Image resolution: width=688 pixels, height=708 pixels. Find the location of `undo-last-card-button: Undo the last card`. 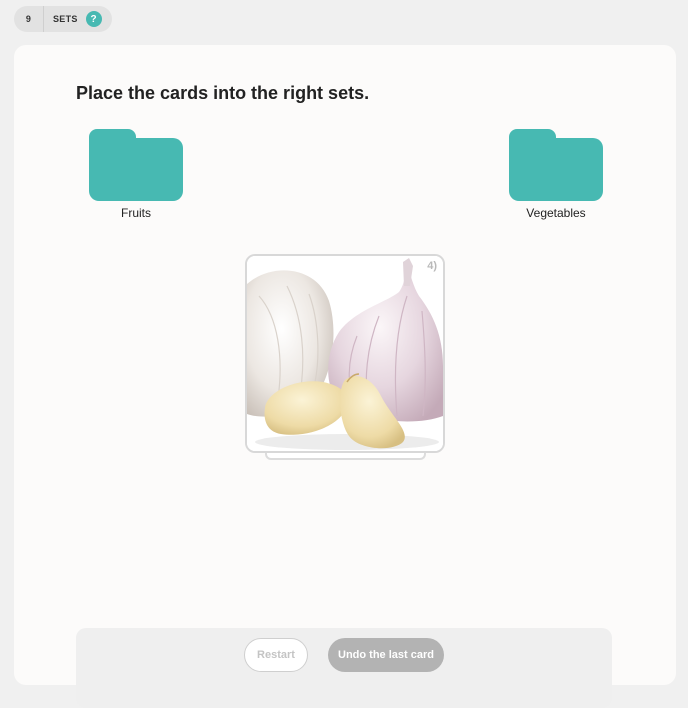

undo-last-card-button: Undo the last card is located at coordinates (386, 655).